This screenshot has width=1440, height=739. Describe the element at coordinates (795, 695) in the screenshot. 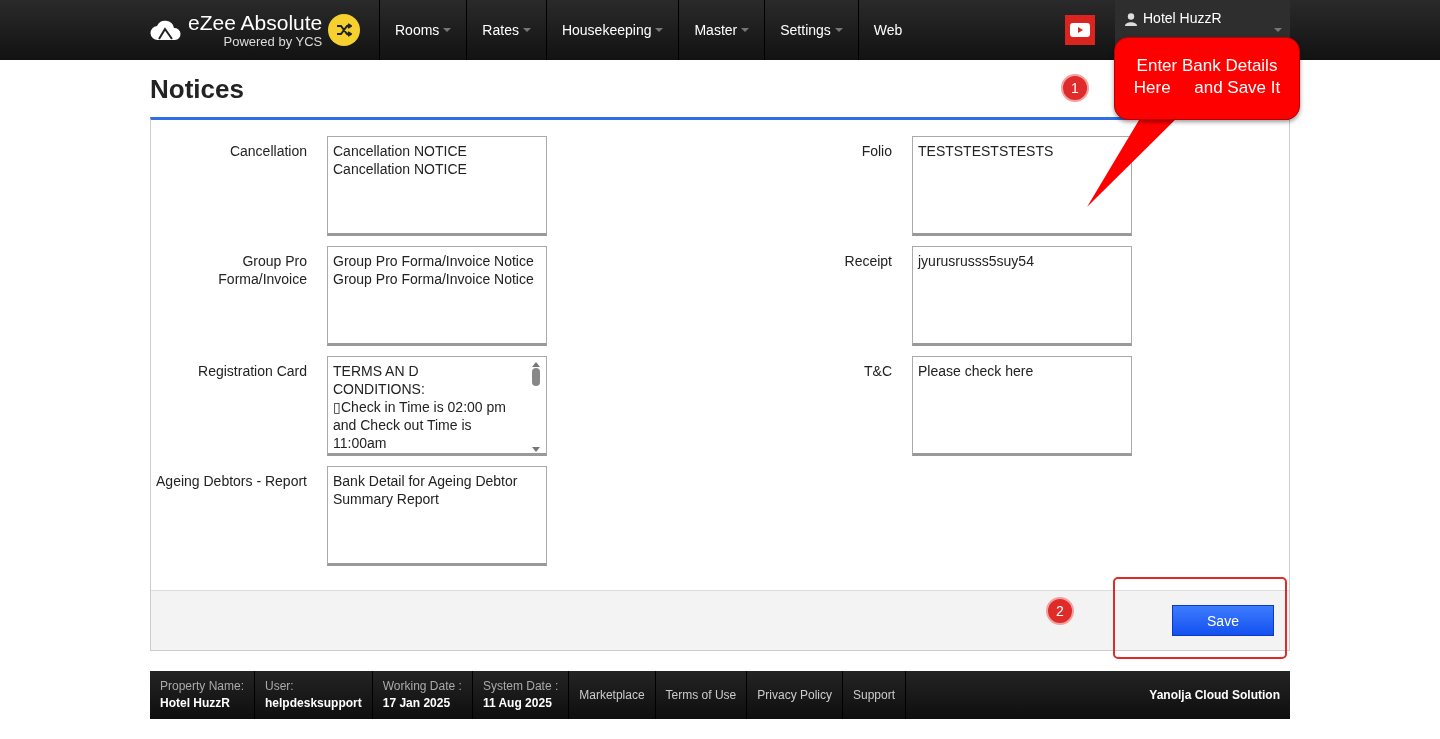

I see `footer-link: Privacy Policy` at that location.